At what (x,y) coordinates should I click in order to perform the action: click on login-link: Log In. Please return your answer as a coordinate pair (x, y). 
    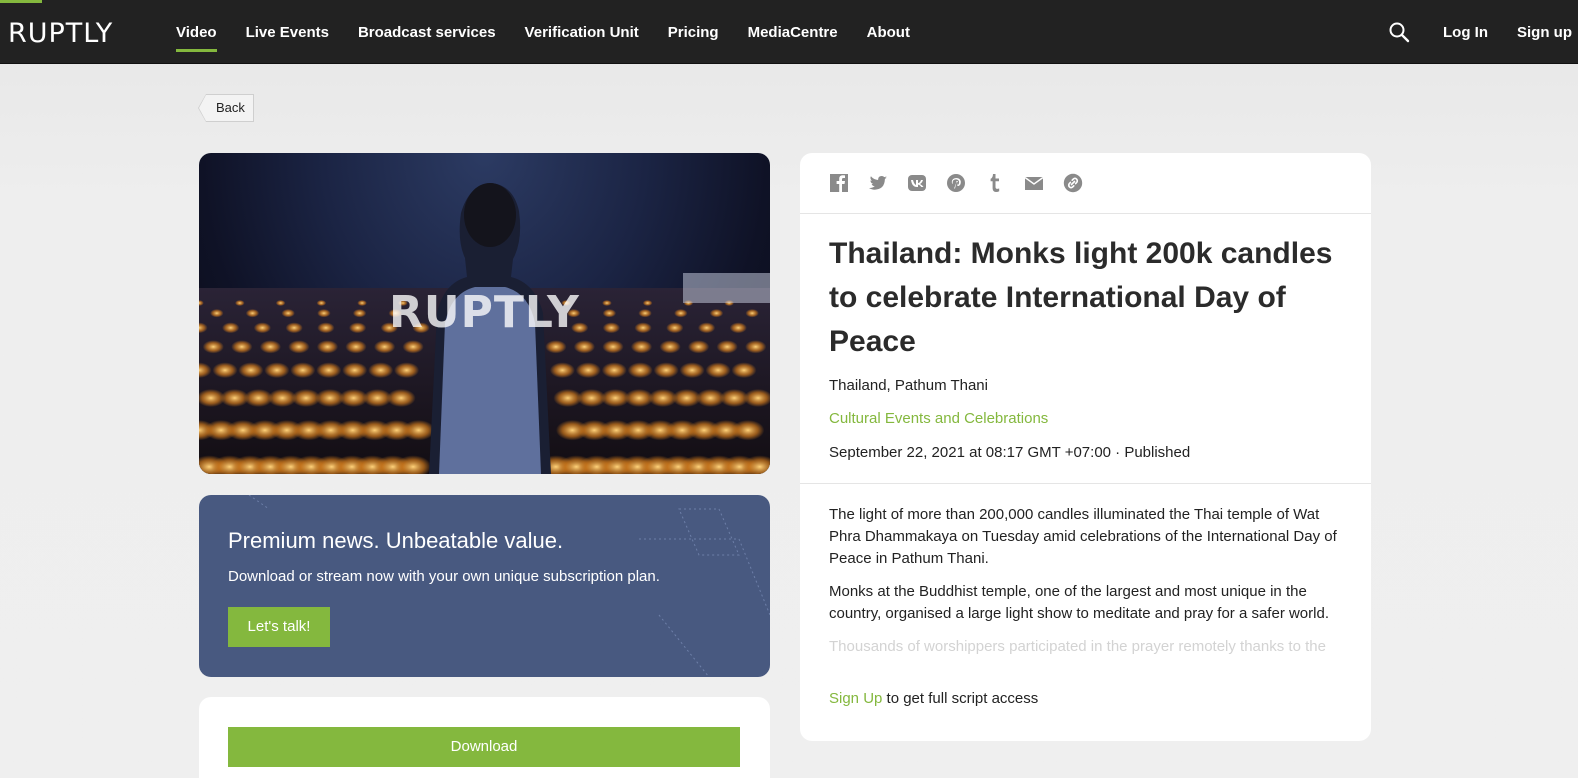
    Looking at the image, I should click on (1465, 32).